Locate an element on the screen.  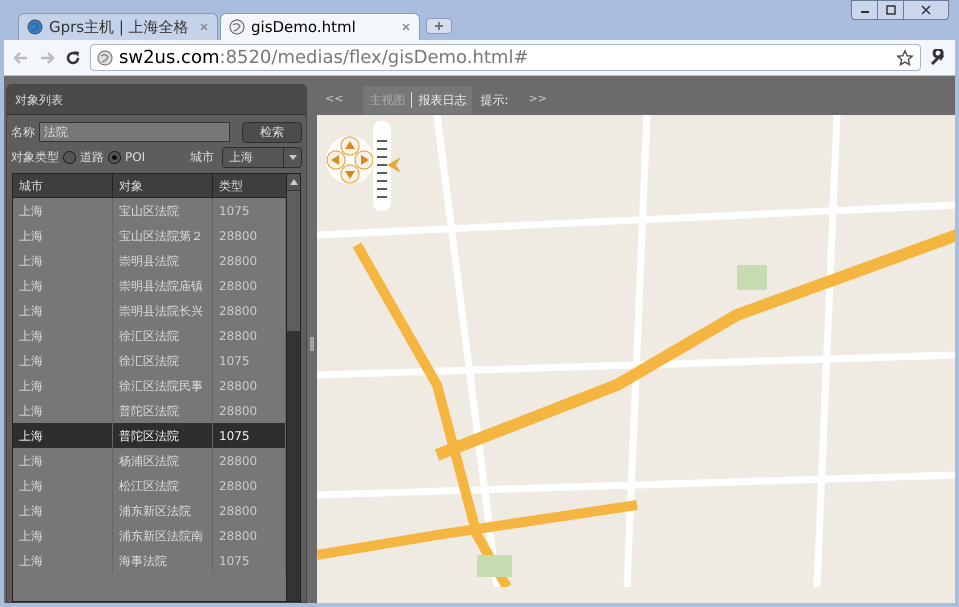
prev-link: << is located at coordinates (334, 99).